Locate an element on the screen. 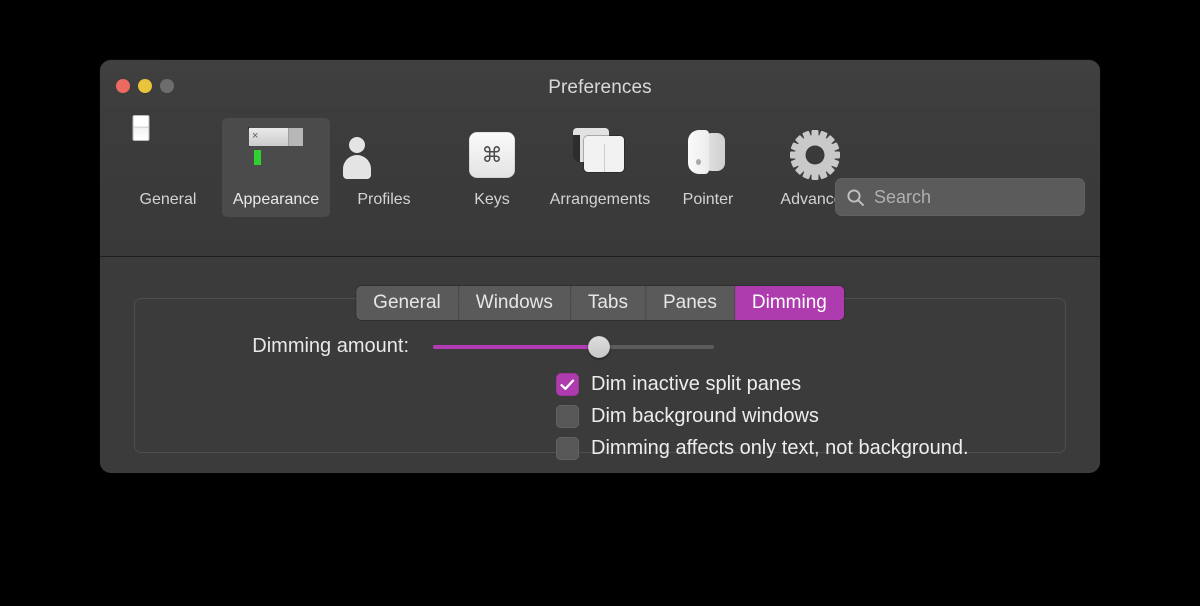  toolbar-item-label: Arrangements is located at coordinates (600, 199).